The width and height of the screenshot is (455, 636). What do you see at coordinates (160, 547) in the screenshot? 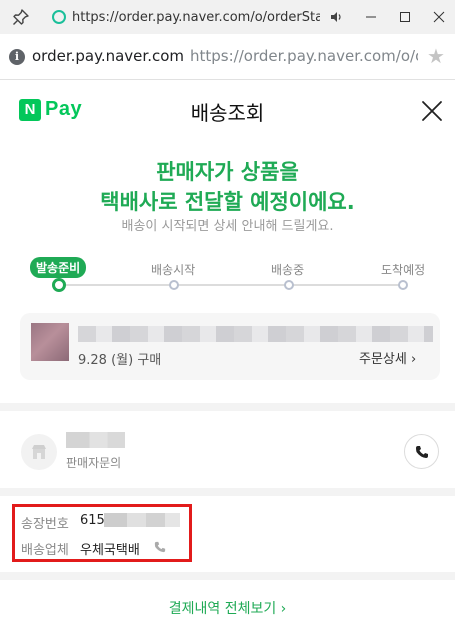
I see `carrier-phone-icon` at bounding box center [160, 547].